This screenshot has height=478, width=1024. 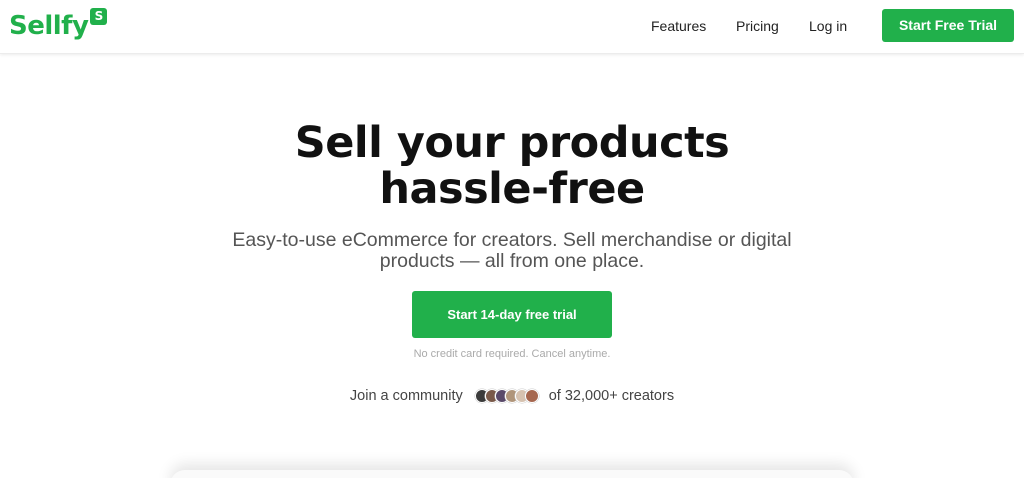 What do you see at coordinates (506, 396) in the screenshot?
I see `creator-avatars` at bounding box center [506, 396].